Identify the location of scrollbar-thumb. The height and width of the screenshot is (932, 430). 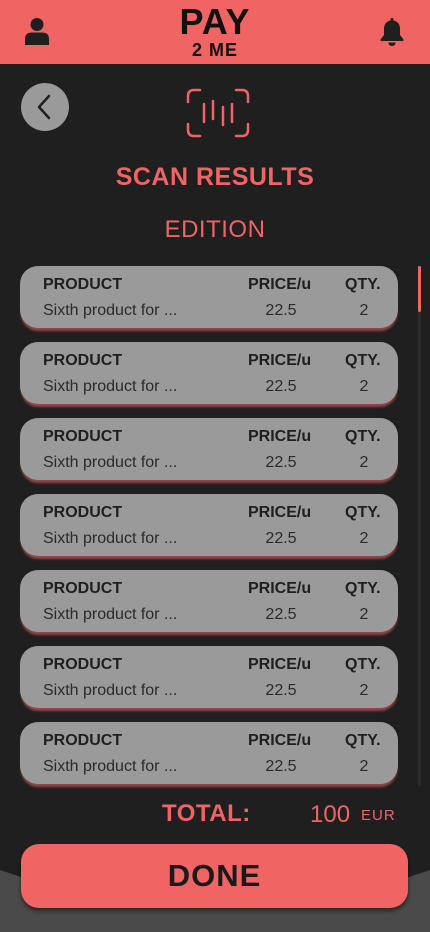
(419, 289).